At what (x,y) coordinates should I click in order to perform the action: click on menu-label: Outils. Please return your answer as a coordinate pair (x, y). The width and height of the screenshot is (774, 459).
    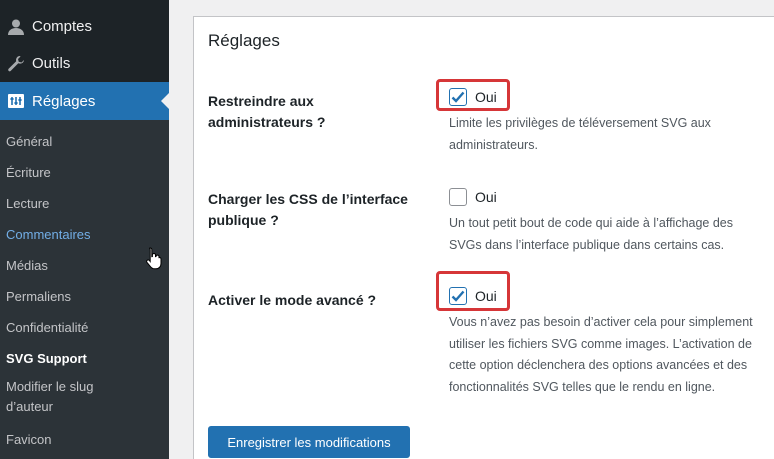
    Looking at the image, I should click on (51, 63).